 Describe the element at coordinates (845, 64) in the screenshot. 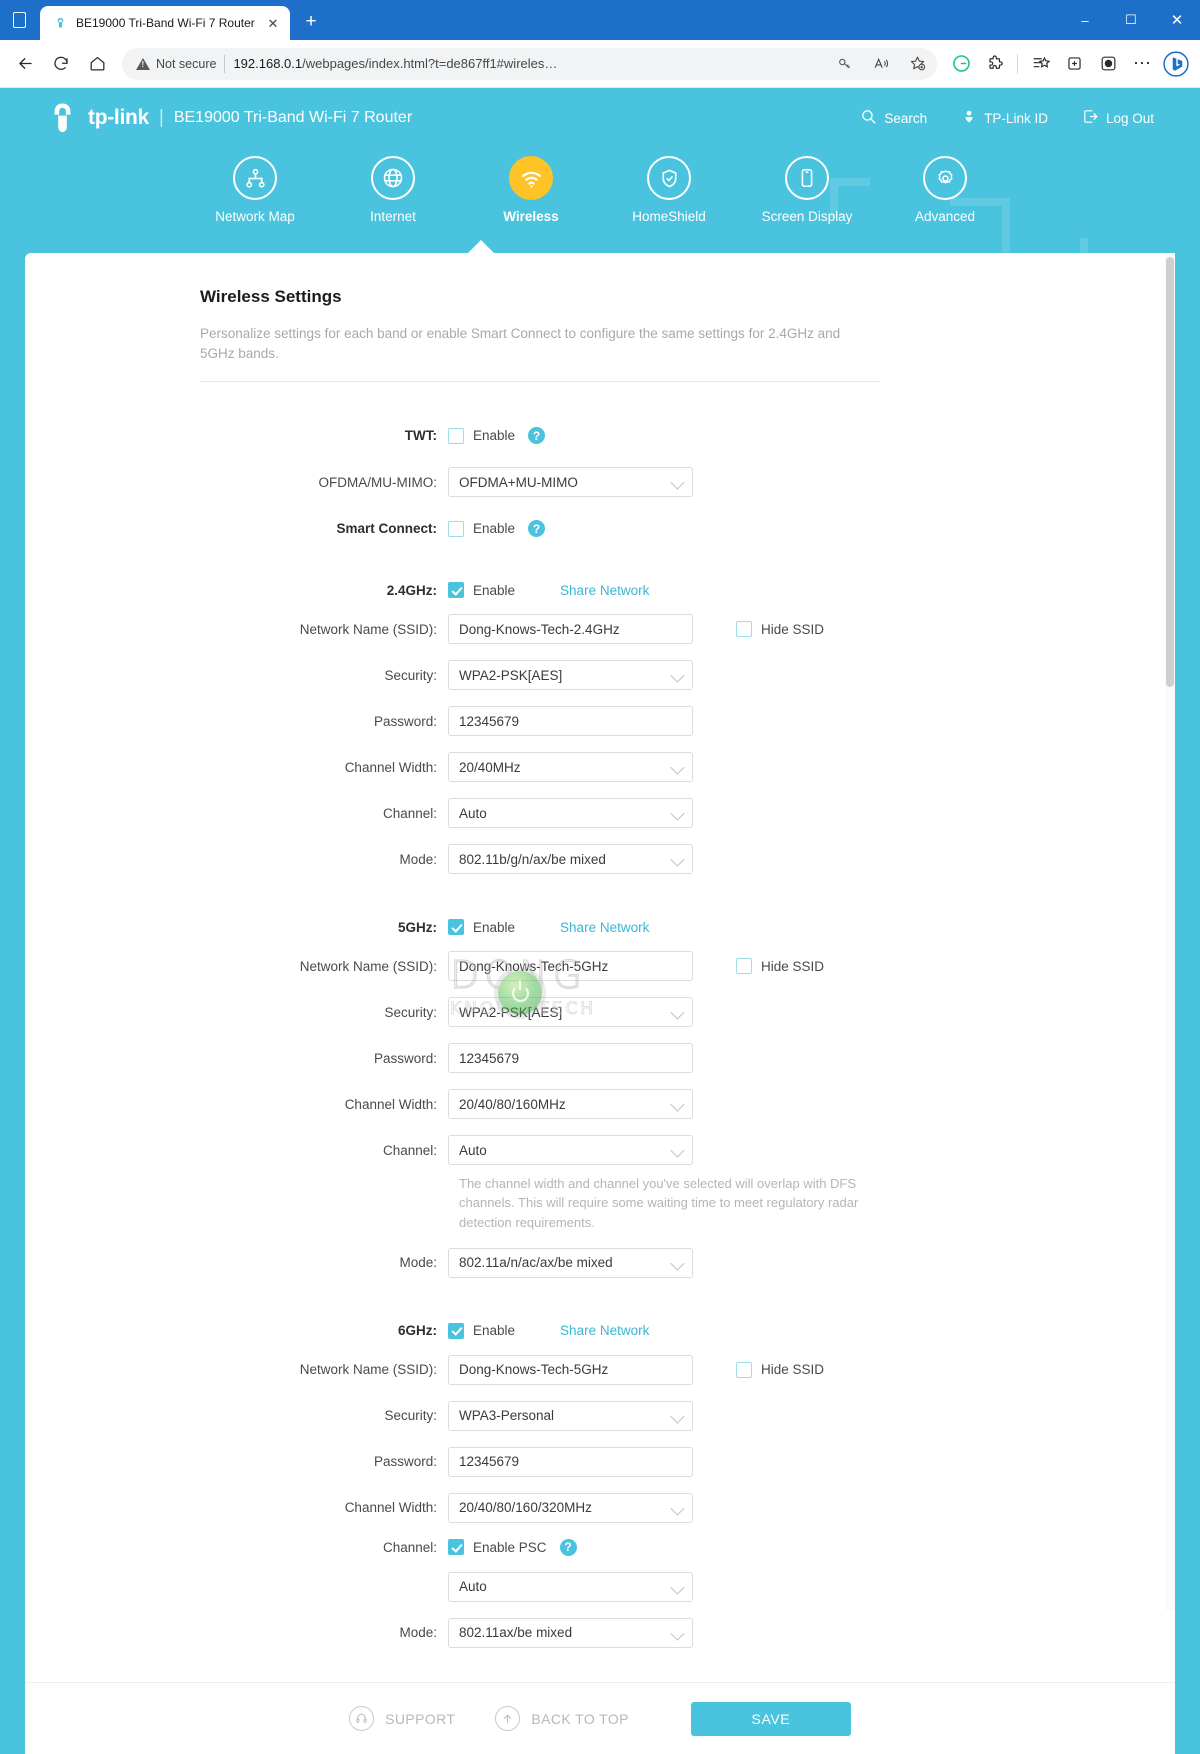

I see `key-icon` at that location.